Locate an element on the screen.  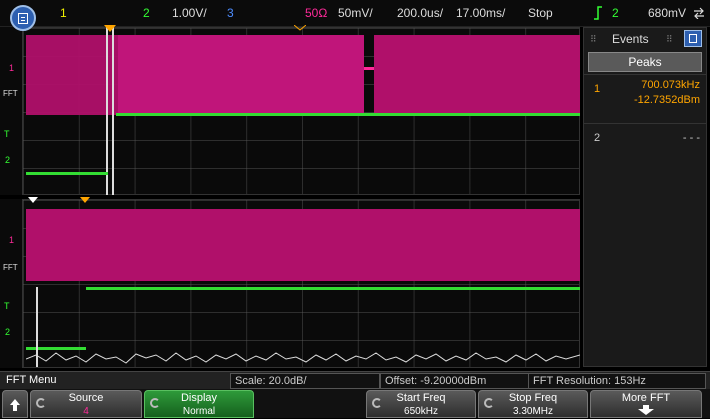
channel-3-scale: 50mV/ is located at coordinates (355, 13).